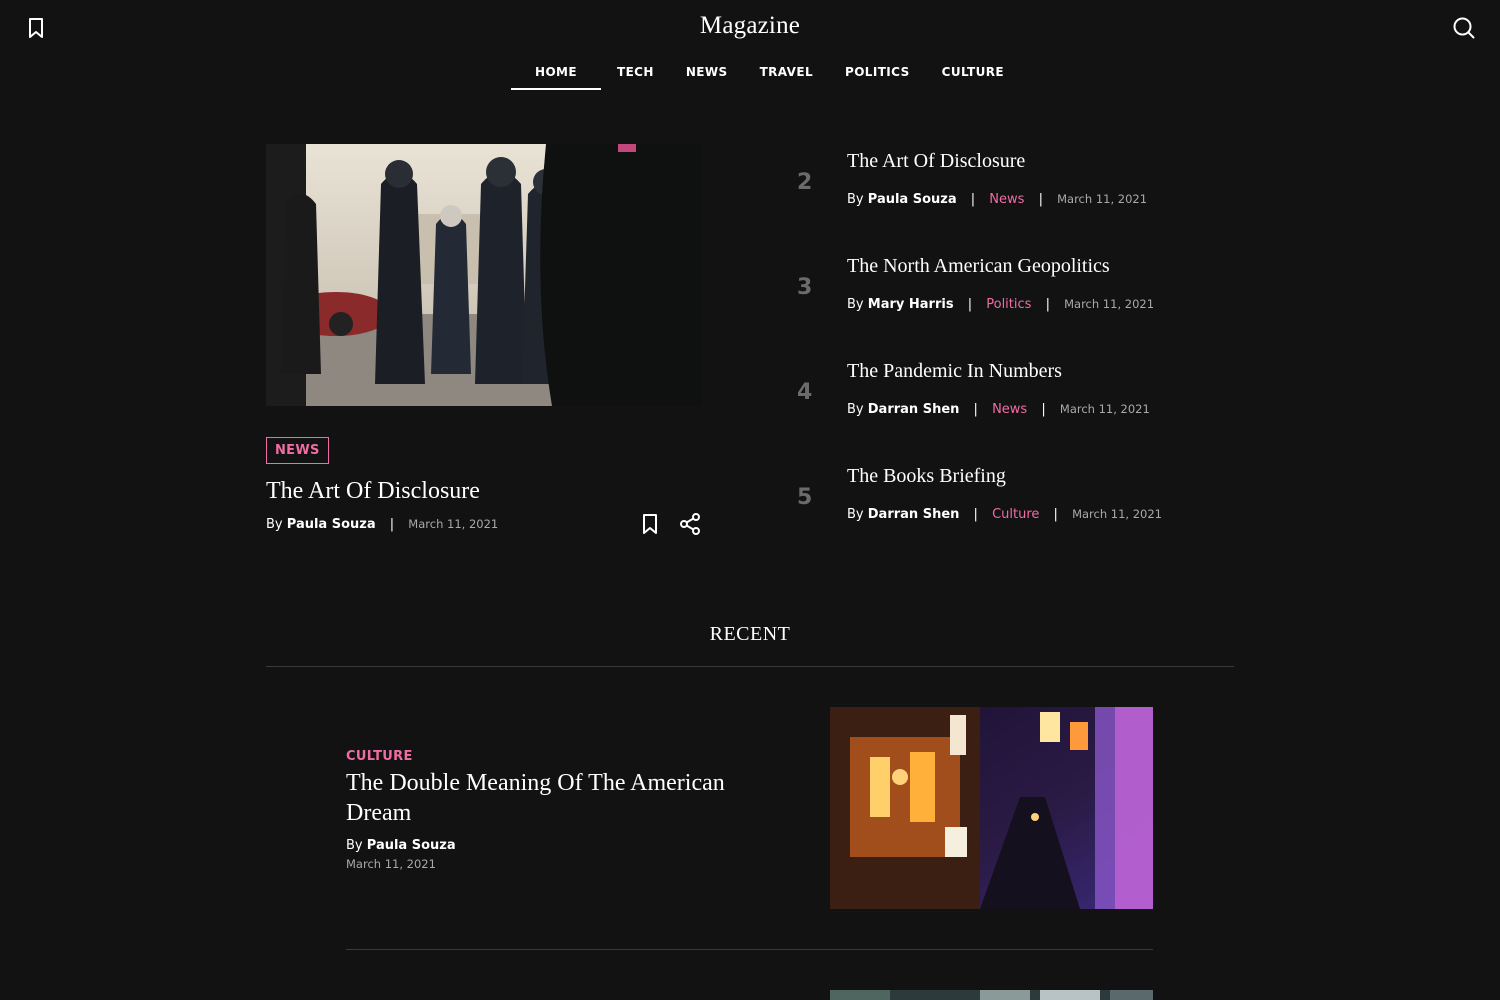  Describe the element at coordinates (936, 161) in the screenshot. I see `article-title: The Art Of Disclosure` at that location.